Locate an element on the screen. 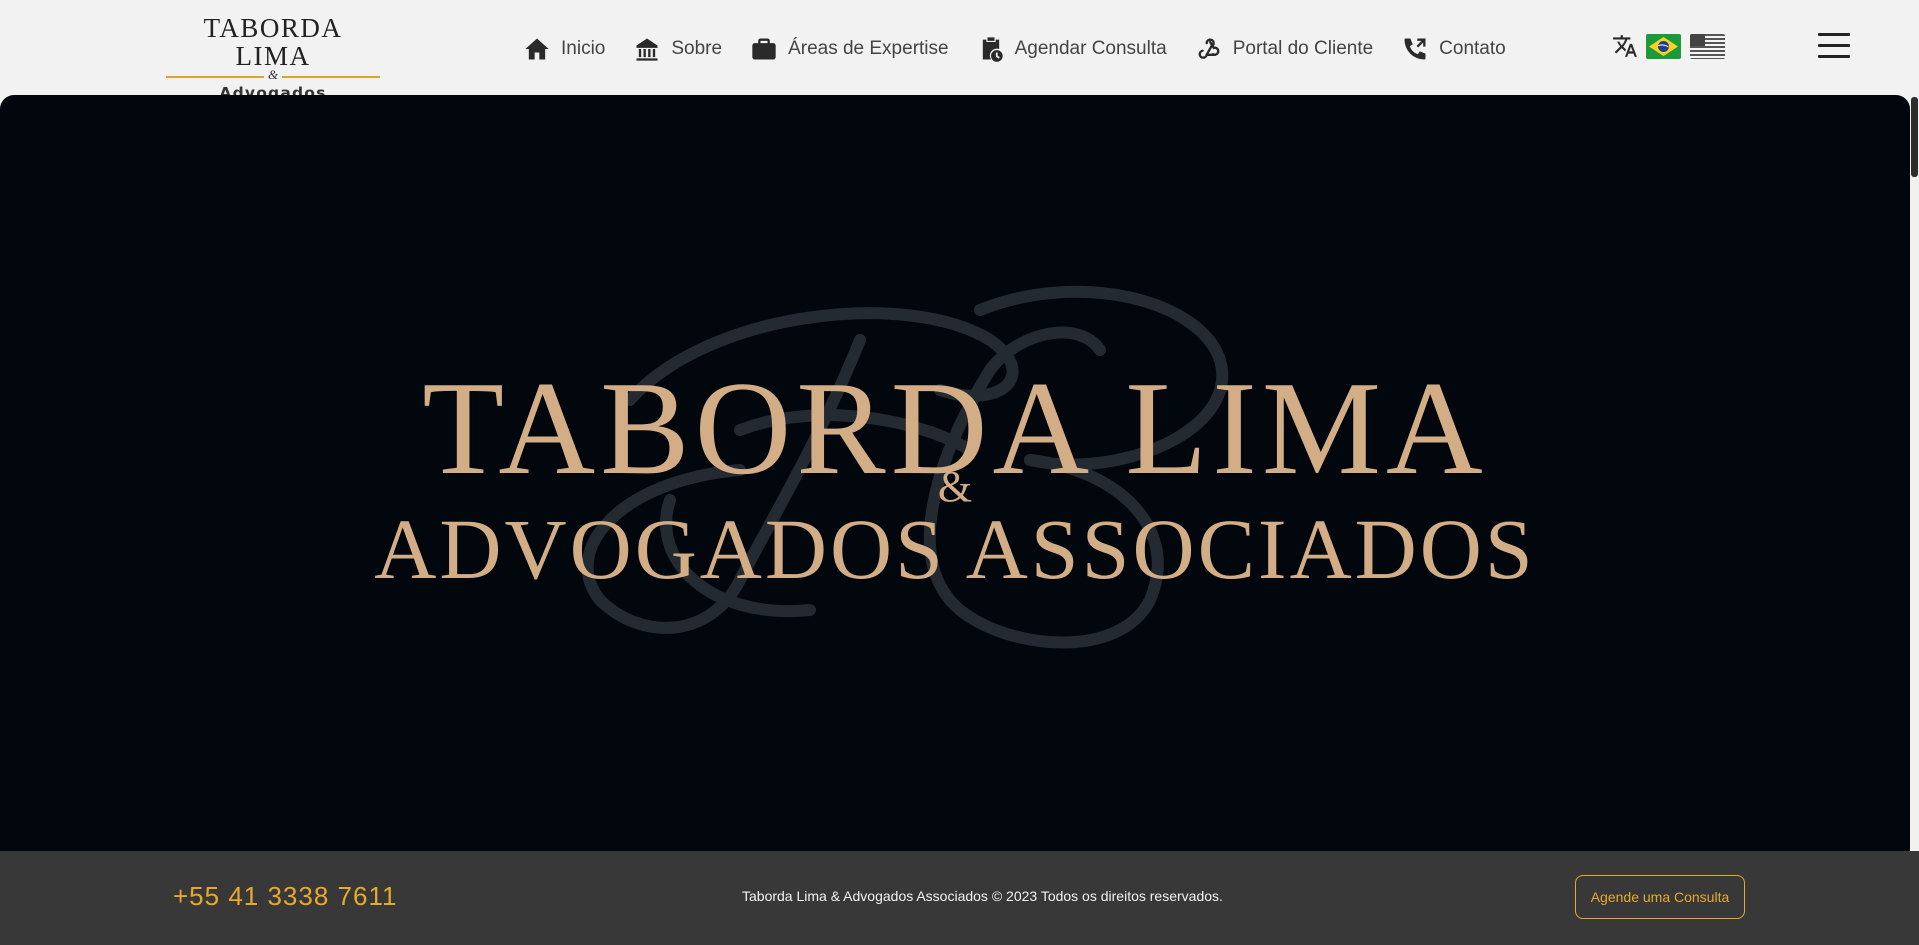  nav-item-areas: Áreas de Expertise is located at coordinates (849, 49).